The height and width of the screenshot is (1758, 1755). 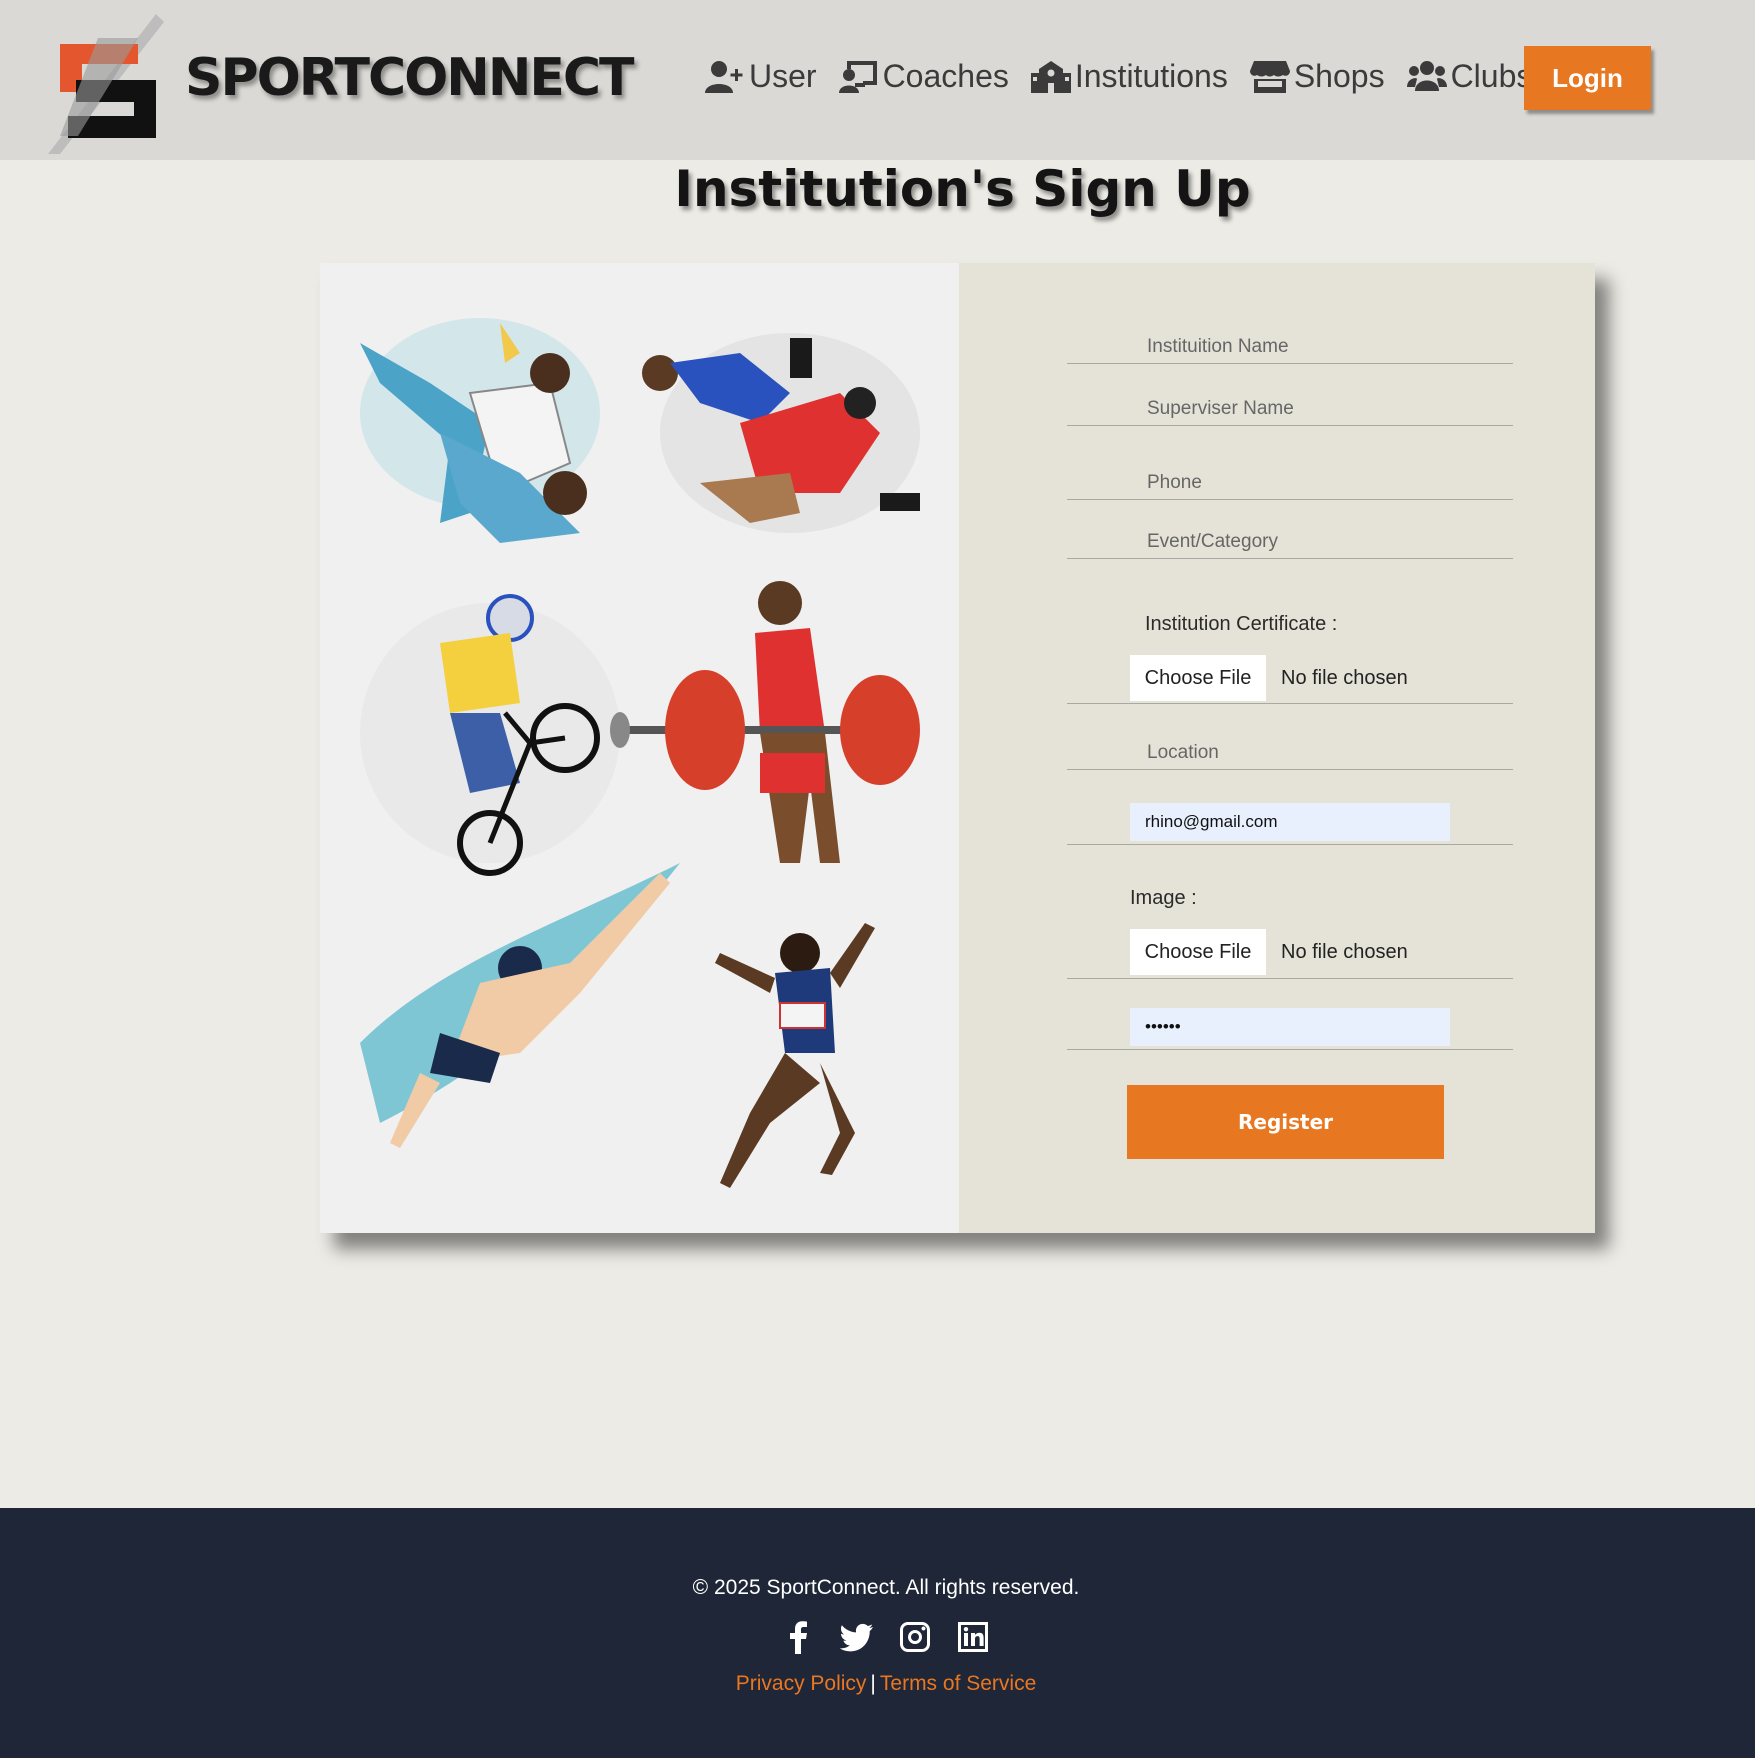 I want to click on nav-item-institutions: Institutions, so click(x=1129, y=76).